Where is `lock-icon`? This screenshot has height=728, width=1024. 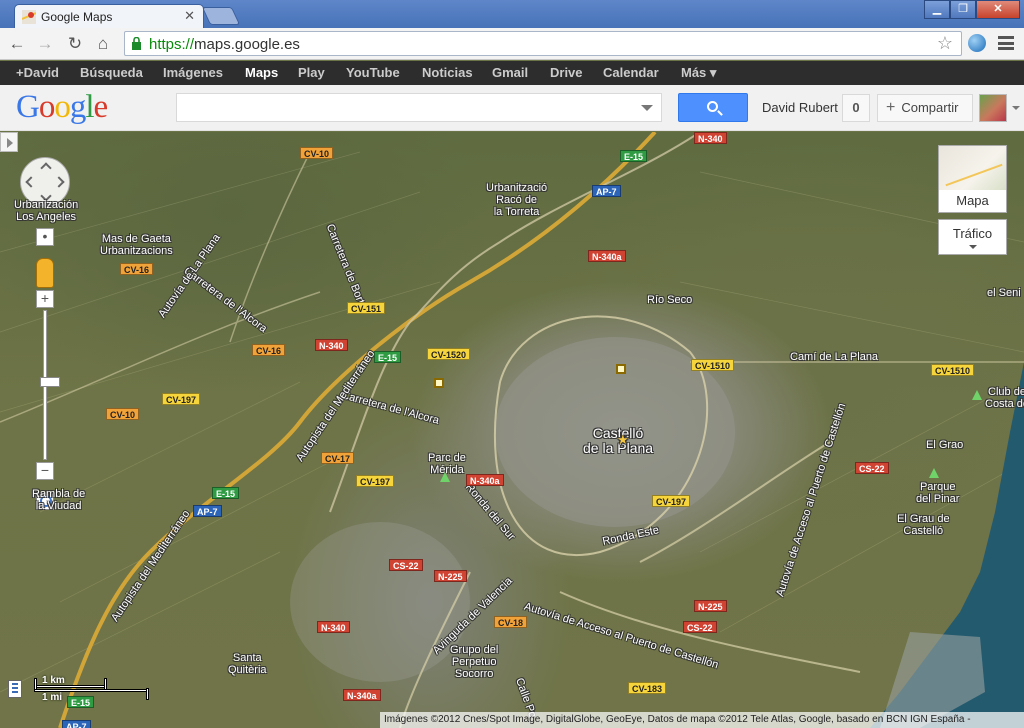 lock-icon is located at coordinates (136, 43).